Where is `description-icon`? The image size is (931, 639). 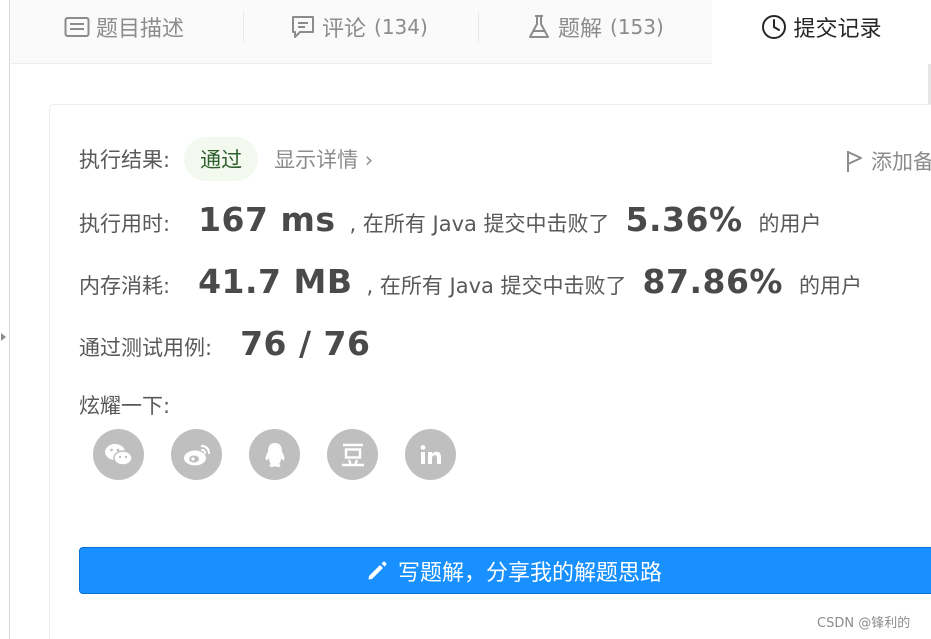
description-icon is located at coordinates (77, 27).